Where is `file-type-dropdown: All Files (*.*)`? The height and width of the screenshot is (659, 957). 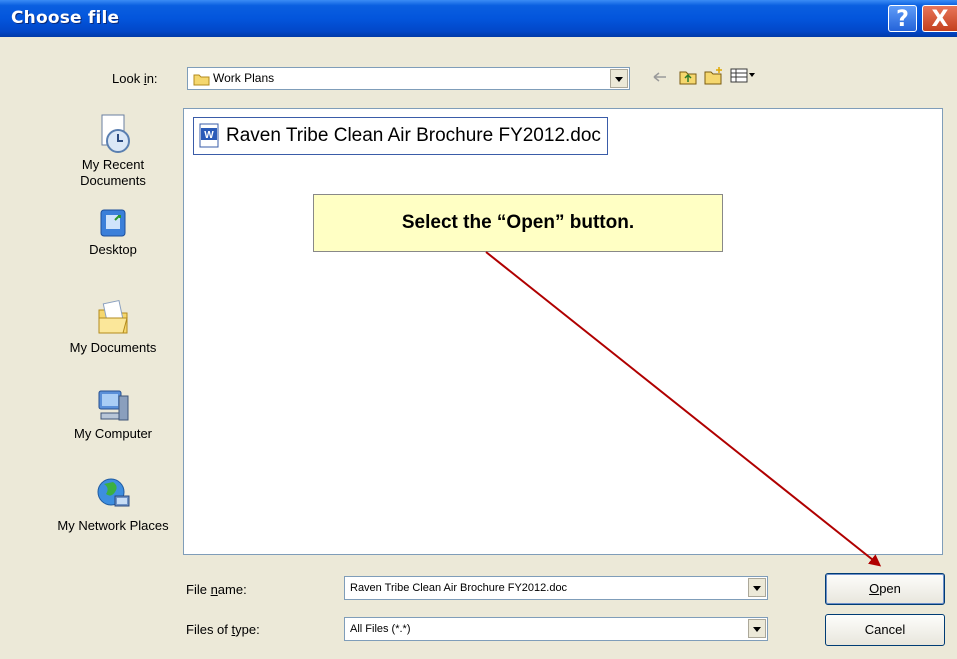 file-type-dropdown: All Files (*.*) is located at coordinates (556, 629).